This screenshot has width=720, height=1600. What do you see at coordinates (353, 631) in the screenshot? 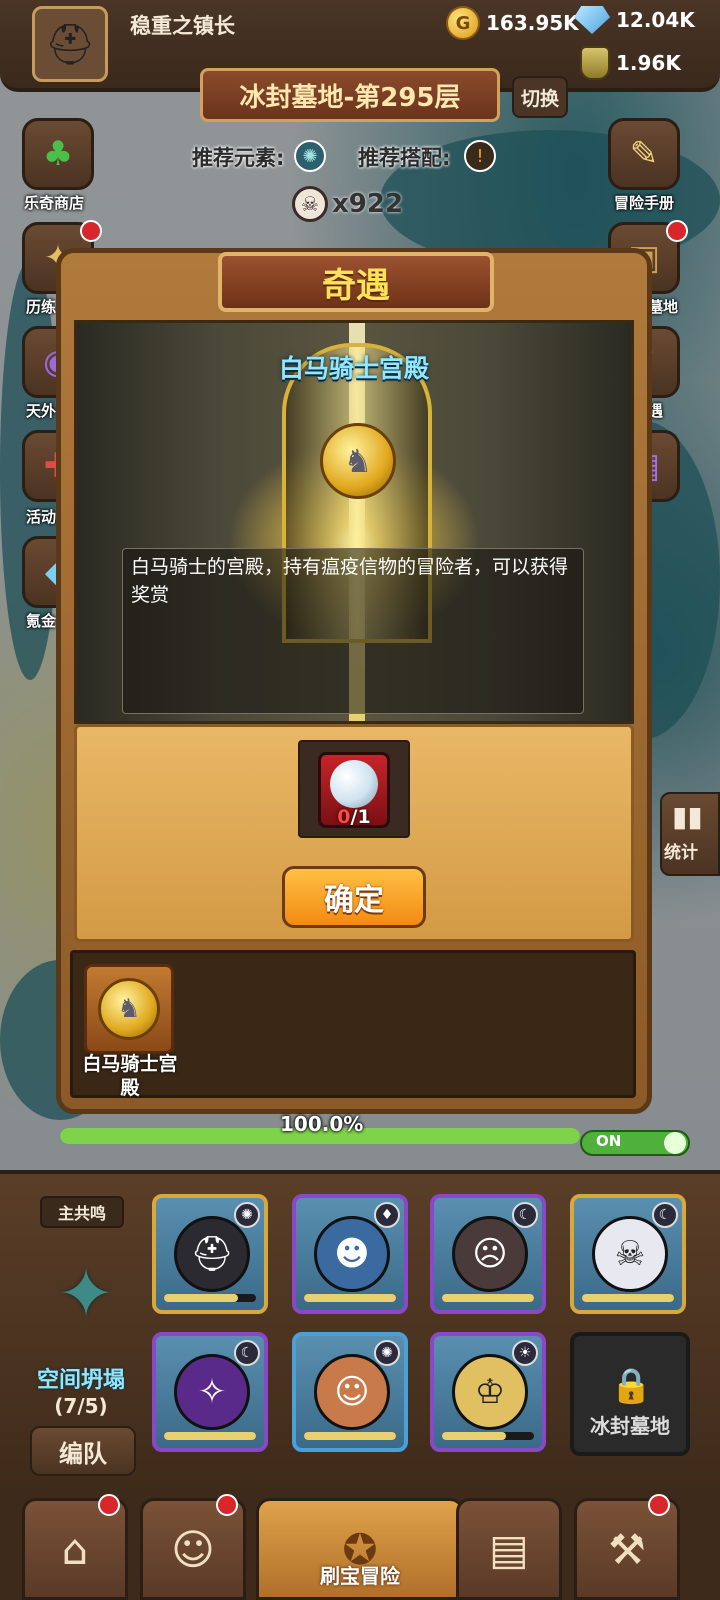
I see `event-description: 白马骑士的宫殿，持有瘟疫信物的冒险者，可以获得奖赏` at bounding box center [353, 631].